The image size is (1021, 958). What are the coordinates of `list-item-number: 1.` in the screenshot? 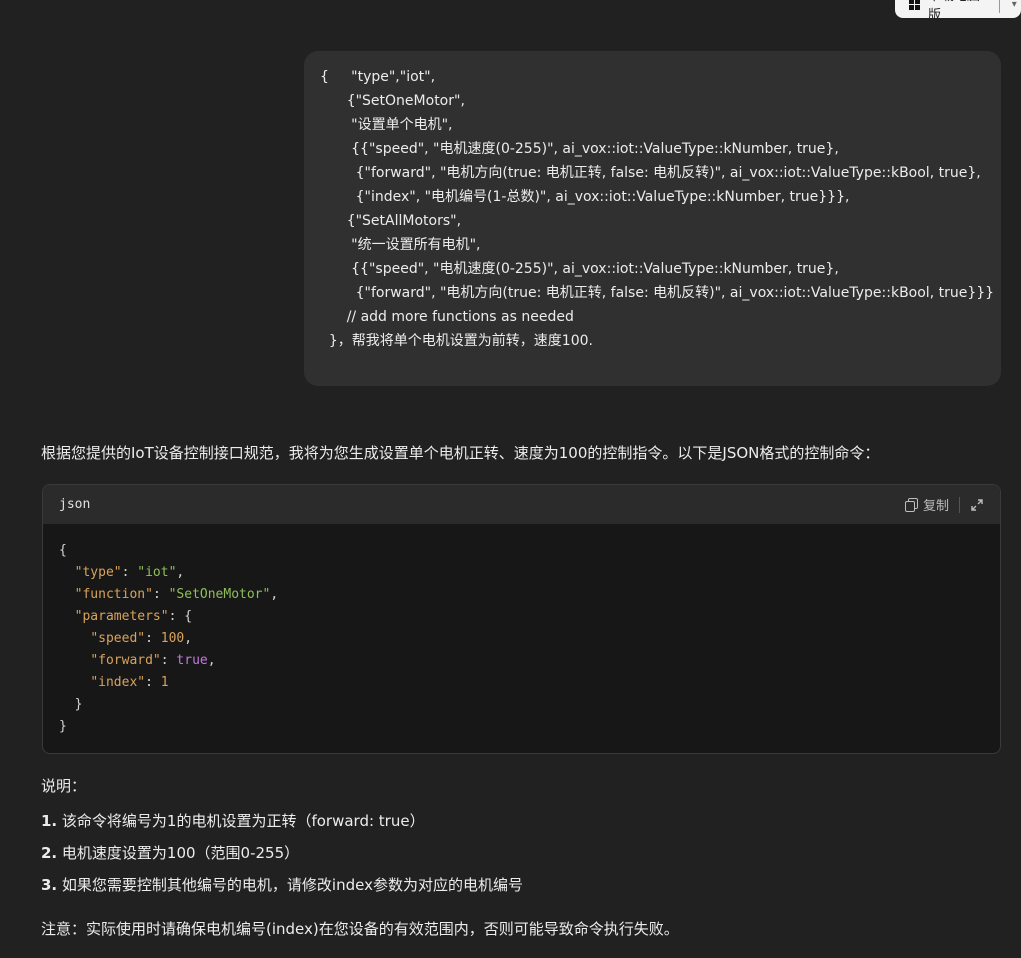 It's located at (49, 821).